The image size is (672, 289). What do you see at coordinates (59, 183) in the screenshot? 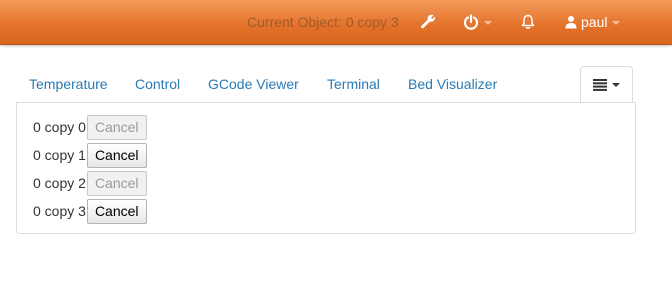
I see `object-label: 0 copy 2` at bounding box center [59, 183].